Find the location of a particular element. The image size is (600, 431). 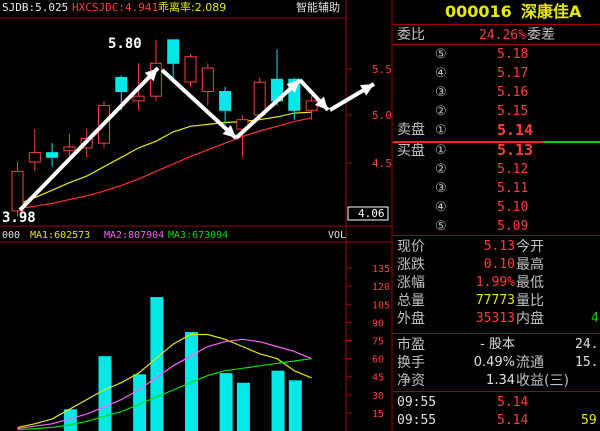

stat-label: 最低 is located at coordinates (530, 283).